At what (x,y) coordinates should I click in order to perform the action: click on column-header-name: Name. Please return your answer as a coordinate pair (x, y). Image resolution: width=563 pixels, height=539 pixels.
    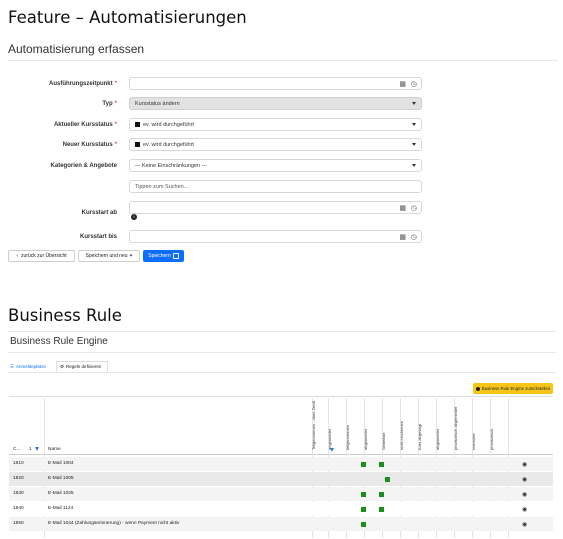
    Looking at the image, I should click on (54, 449).